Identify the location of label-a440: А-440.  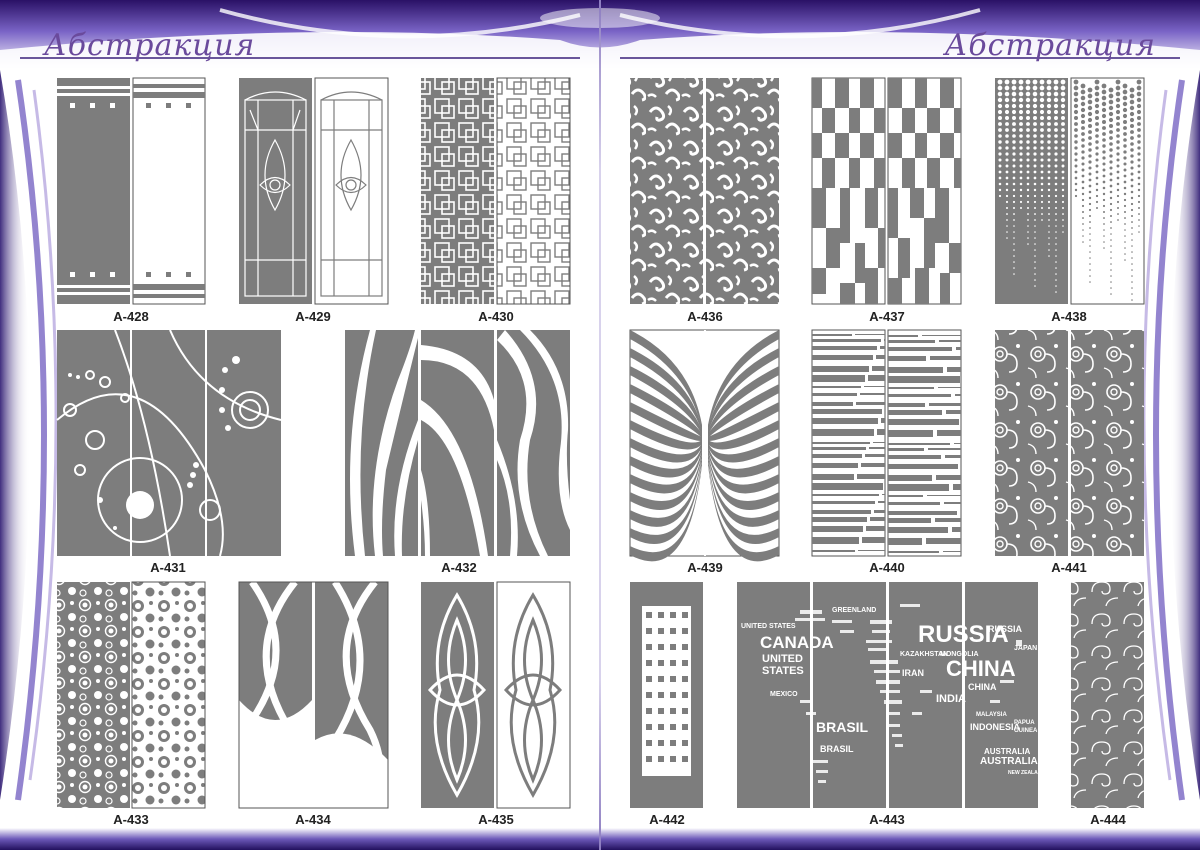
(887, 567).